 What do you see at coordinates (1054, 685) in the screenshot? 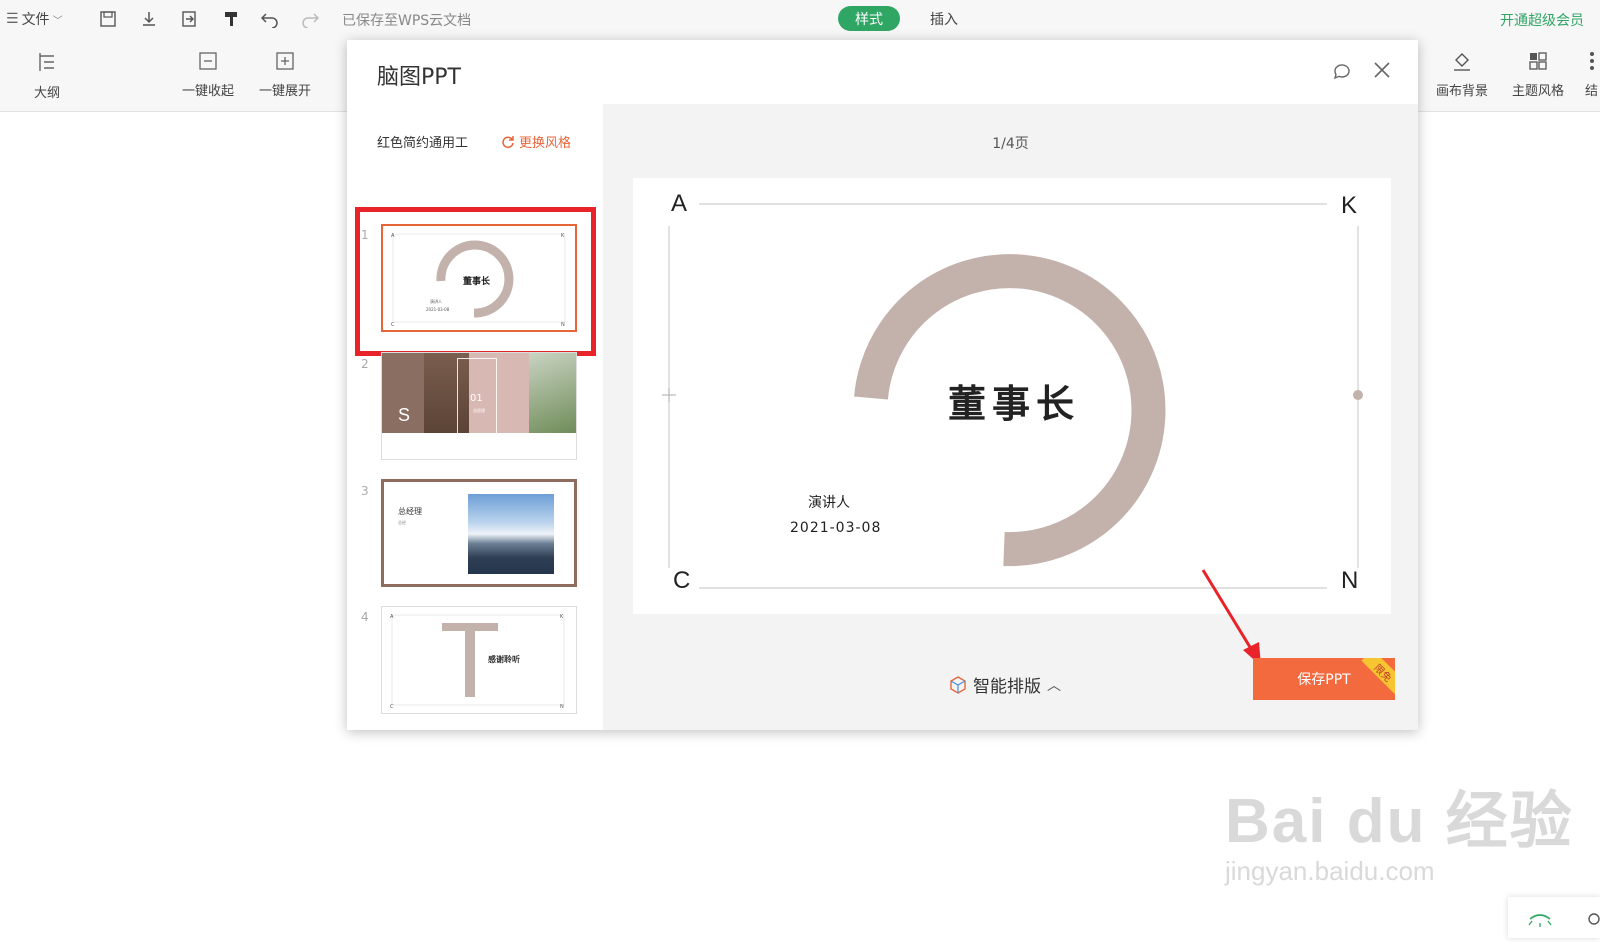
I see `chevron-up-icon: ︿` at bounding box center [1054, 685].